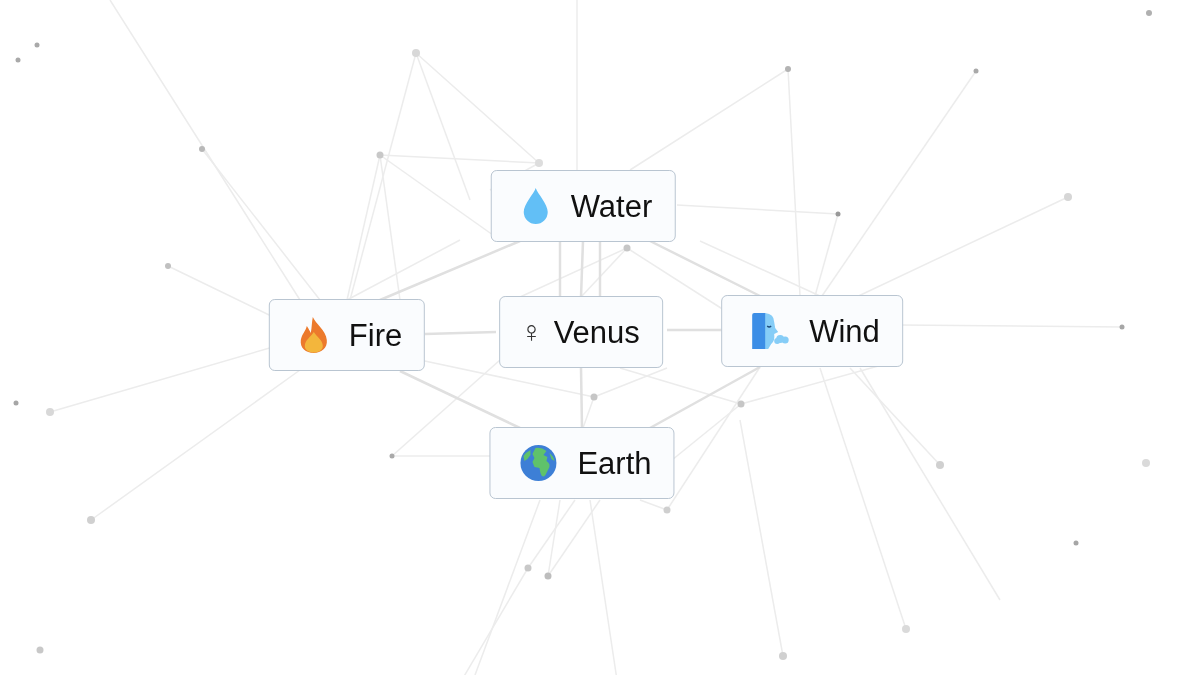 The width and height of the screenshot is (1200, 675). What do you see at coordinates (347, 335) in the screenshot?
I see `element-card: Fire` at bounding box center [347, 335].